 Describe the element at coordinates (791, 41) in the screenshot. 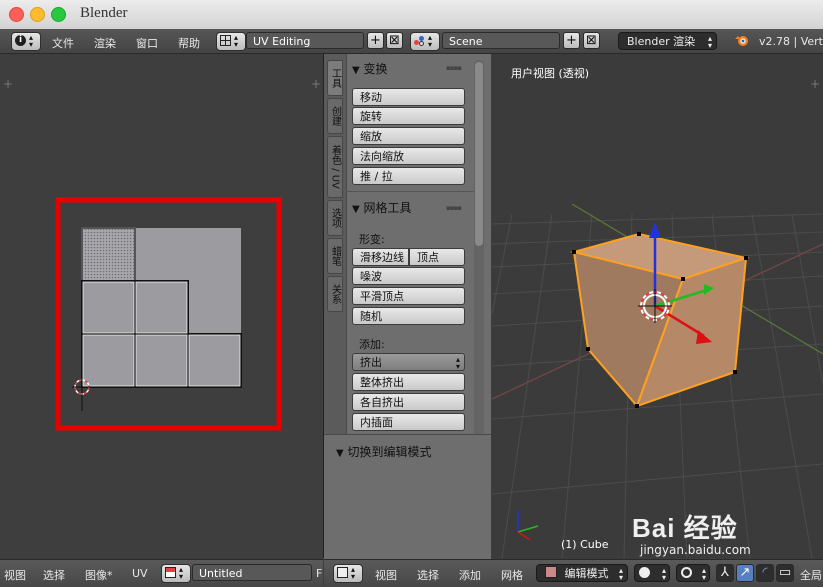

I see `version-stats: v2.78 | Vert` at that location.